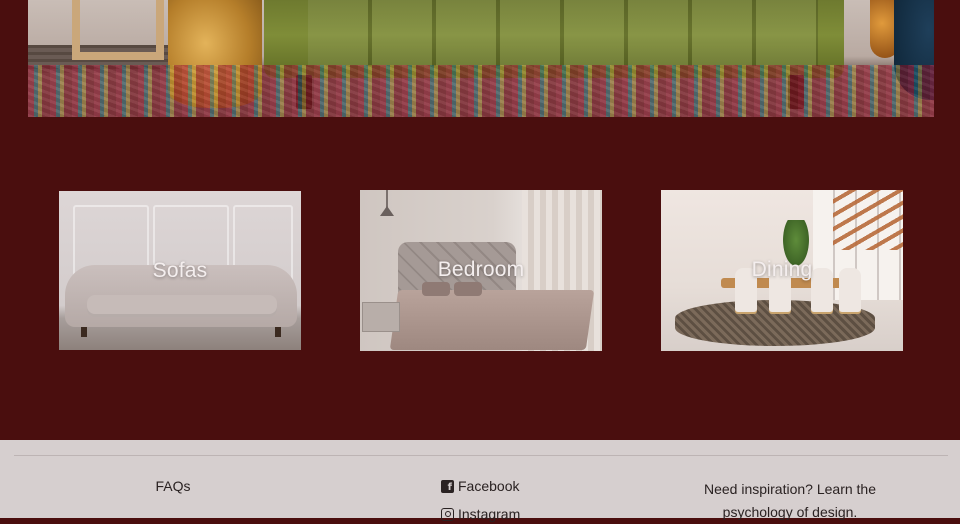 The image size is (960, 524). Describe the element at coordinates (790, 512) in the screenshot. I see `inspiration-line-2: psychology of design.` at that location.